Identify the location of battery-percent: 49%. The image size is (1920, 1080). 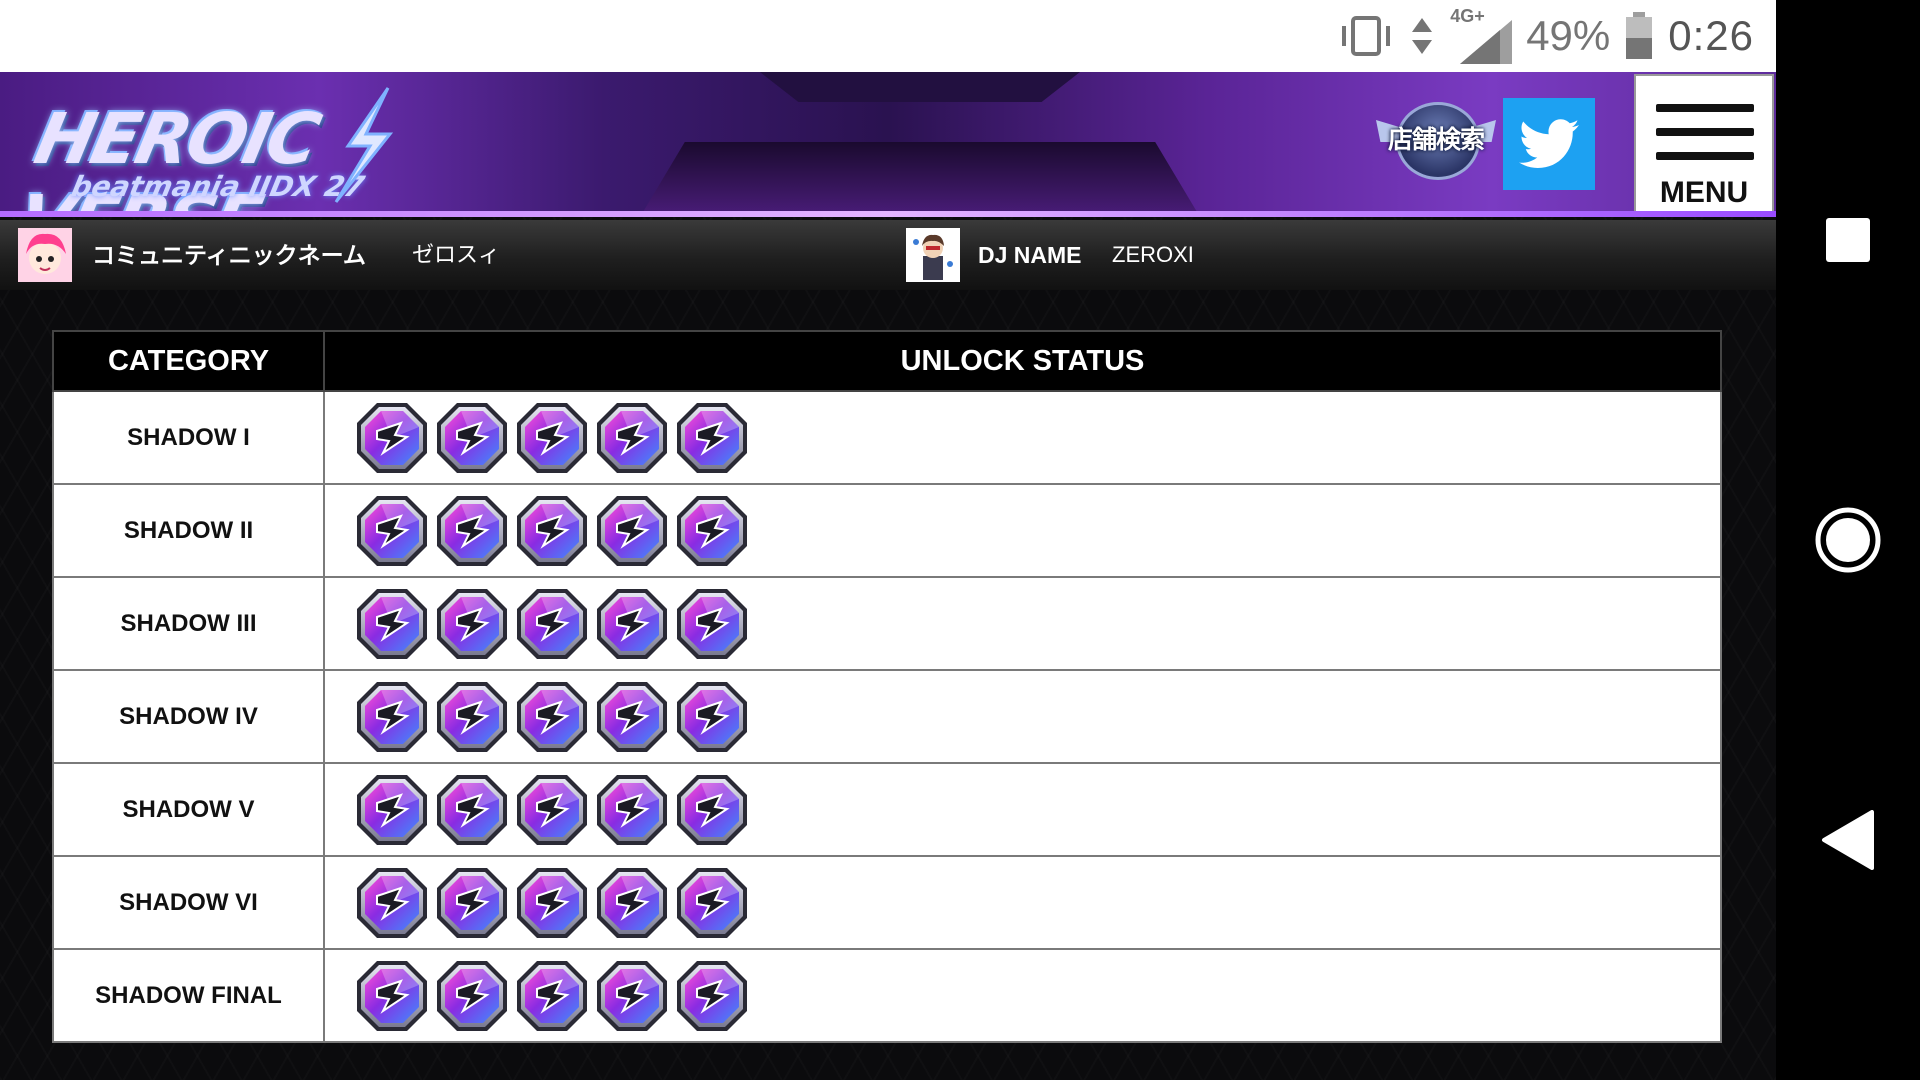
(1568, 35).